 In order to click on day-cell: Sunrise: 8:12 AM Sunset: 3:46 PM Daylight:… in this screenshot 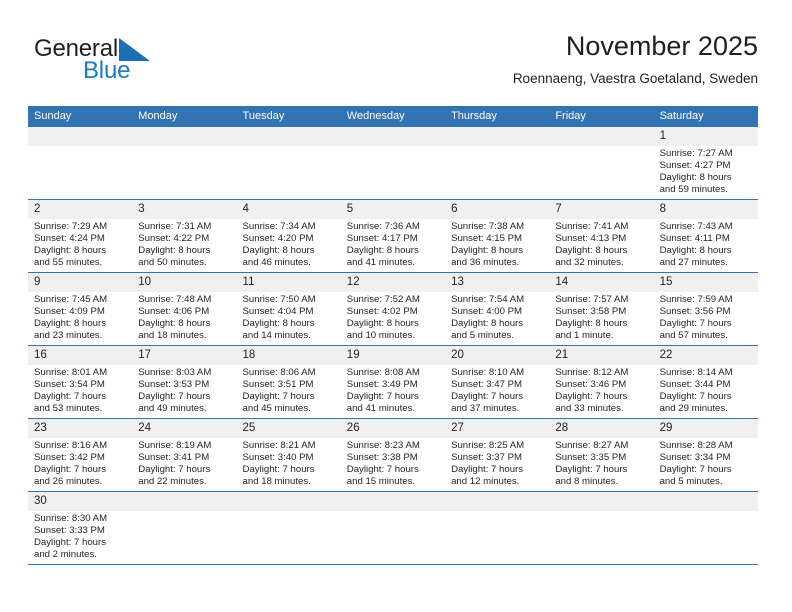, I will do `click(601, 391)`.